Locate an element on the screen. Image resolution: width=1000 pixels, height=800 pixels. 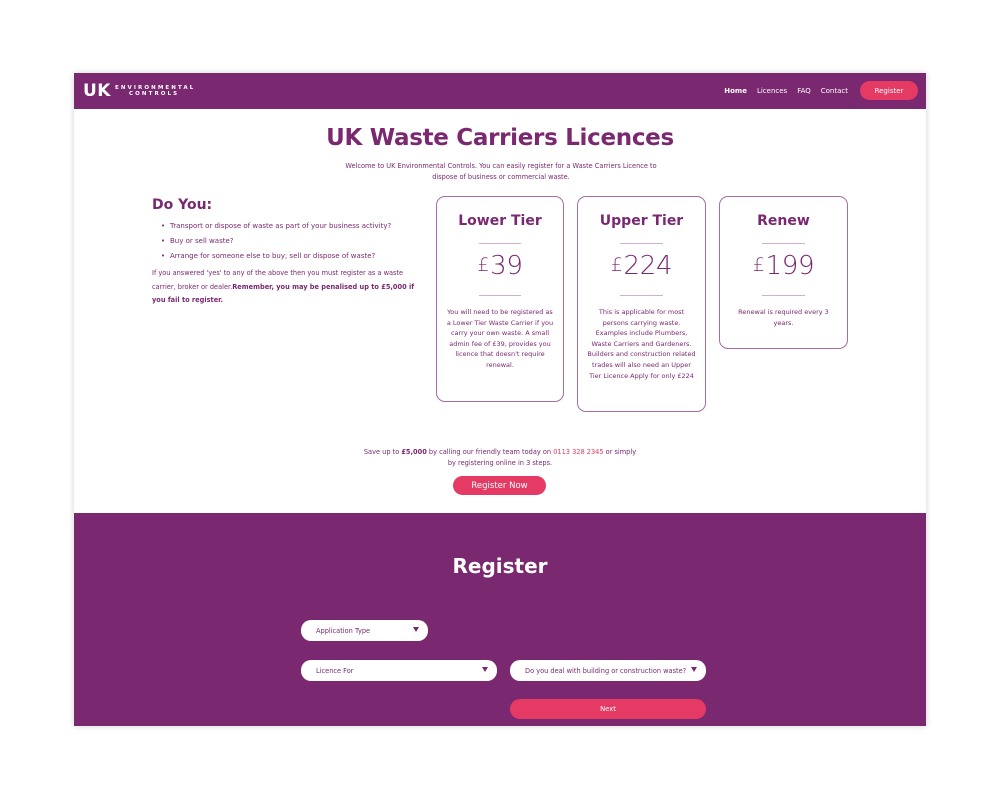
page-title: UK Waste Carriers Licences is located at coordinates (500, 138).